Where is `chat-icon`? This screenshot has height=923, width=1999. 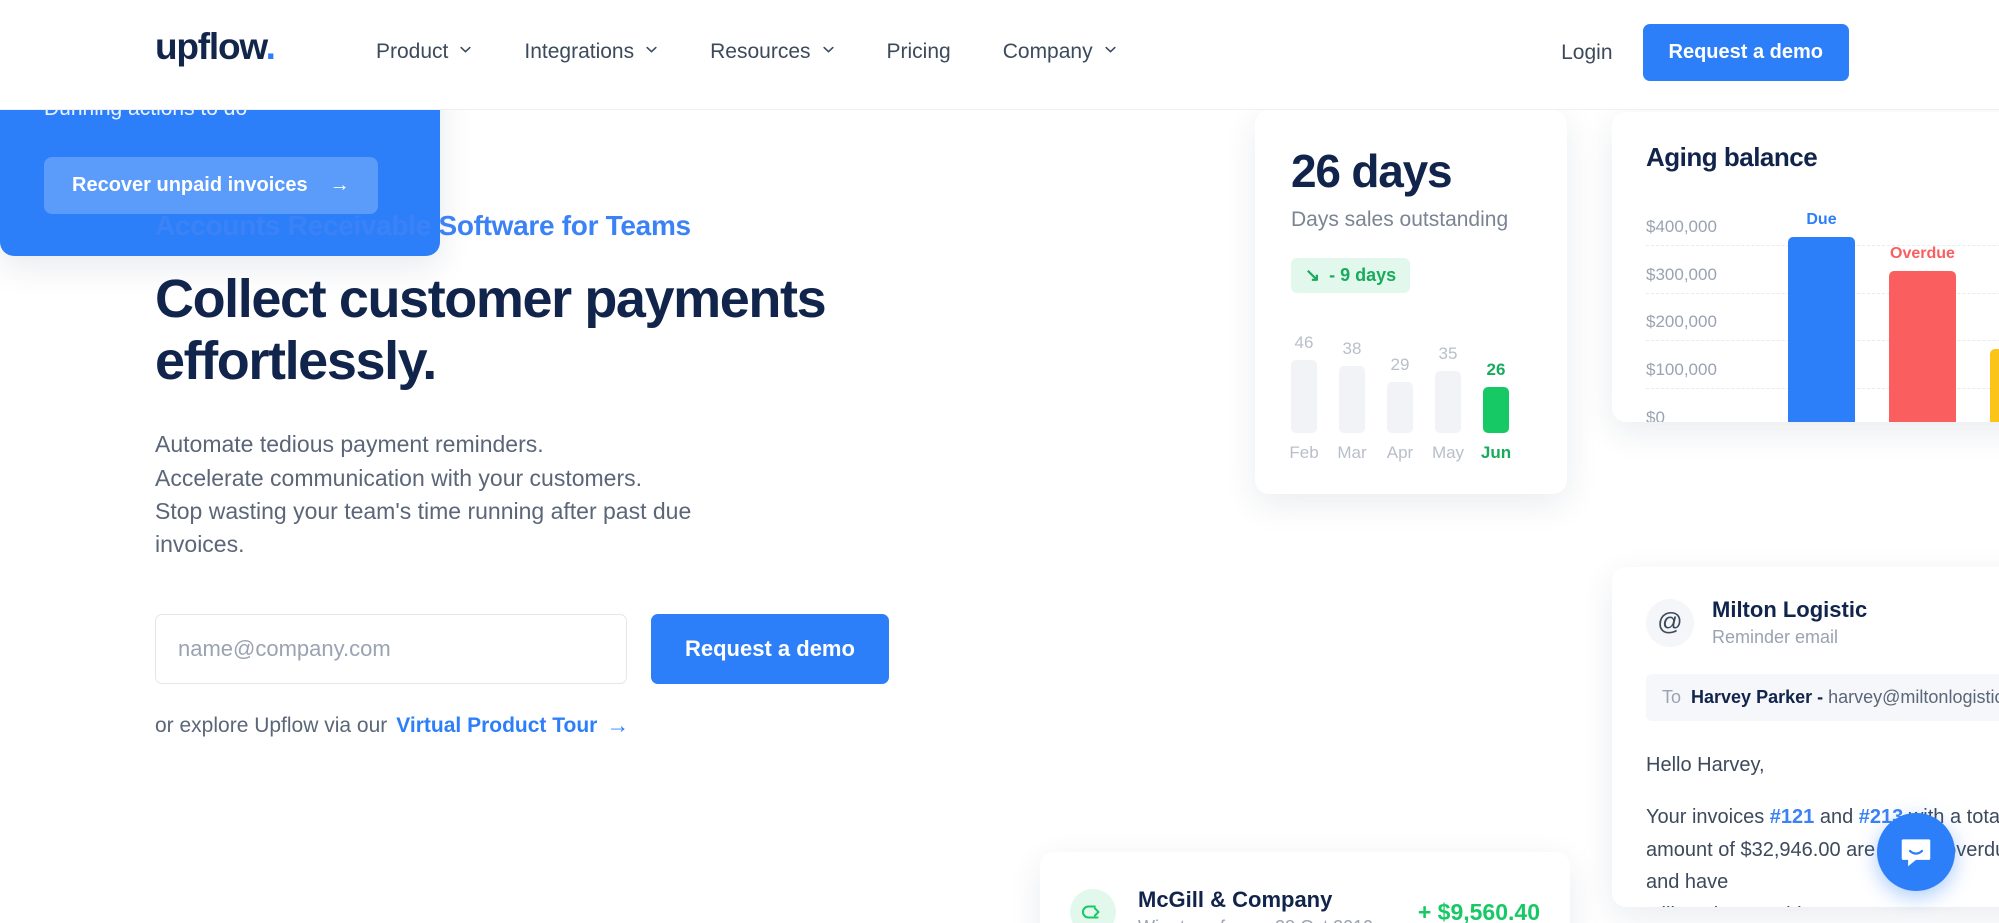
chat-icon is located at coordinates (1916, 853).